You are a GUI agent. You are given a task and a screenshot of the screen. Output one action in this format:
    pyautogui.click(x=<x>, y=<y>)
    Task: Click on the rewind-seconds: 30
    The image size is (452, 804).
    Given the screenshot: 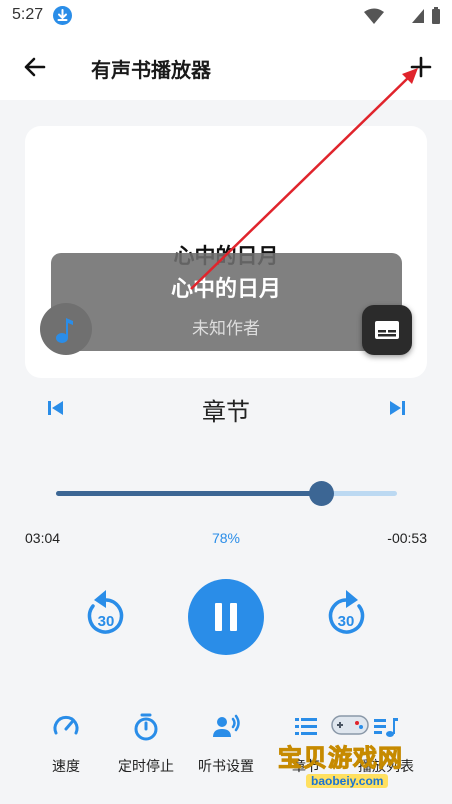 What is the action you would take?
    pyautogui.click(x=106, y=621)
    